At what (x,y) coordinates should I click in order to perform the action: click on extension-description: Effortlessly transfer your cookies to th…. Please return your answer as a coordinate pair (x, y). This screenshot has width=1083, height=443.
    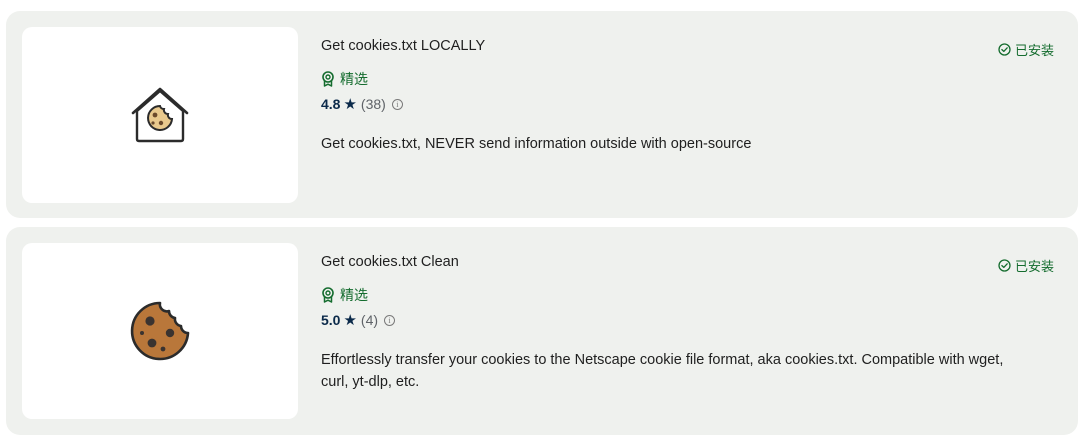
    Looking at the image, I should click on (662, 371).